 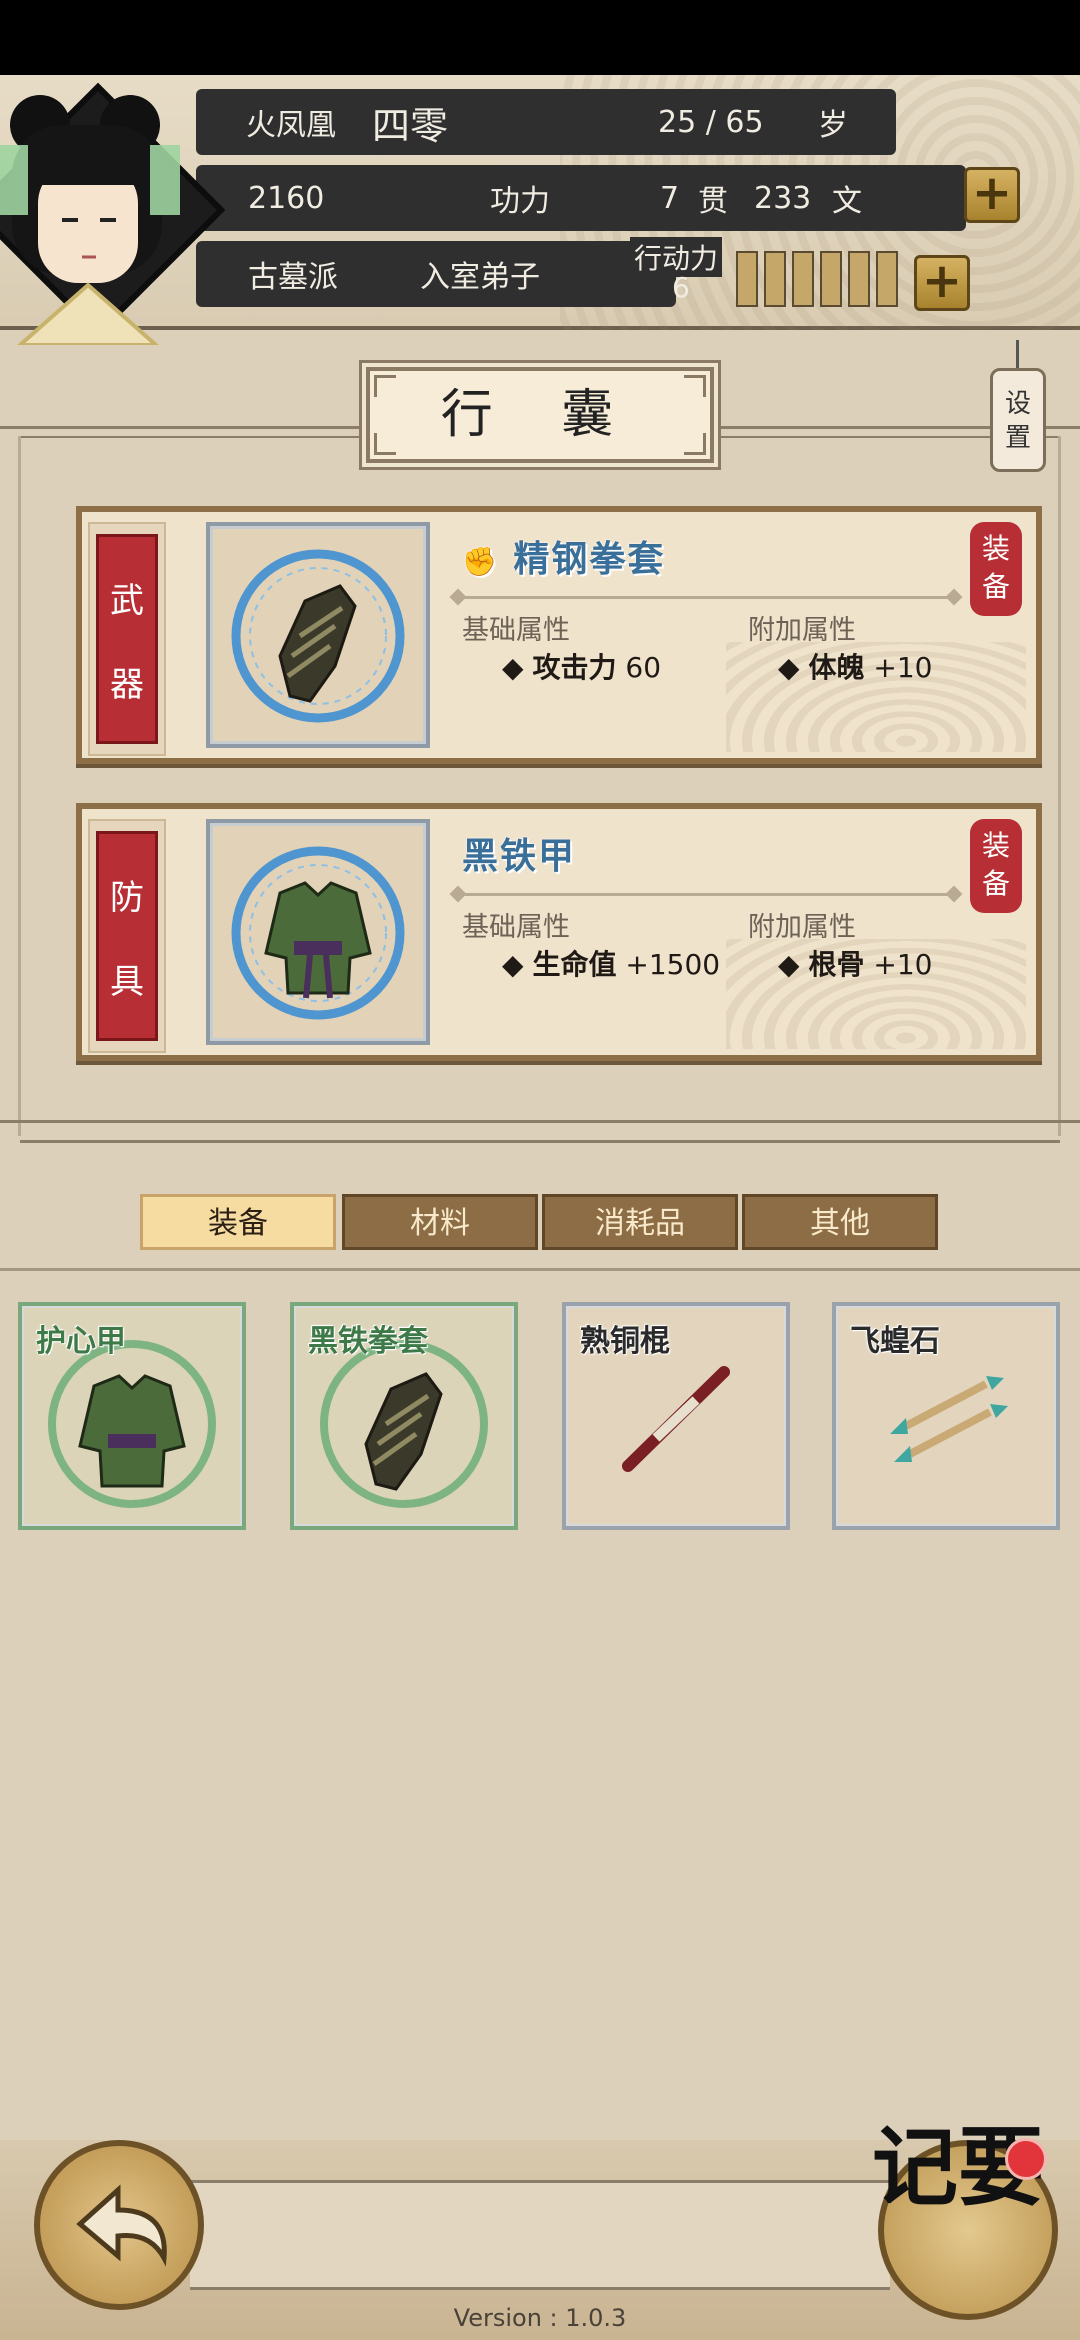 I want to click on equipped-armor-slot, so click(x=318, y=932).